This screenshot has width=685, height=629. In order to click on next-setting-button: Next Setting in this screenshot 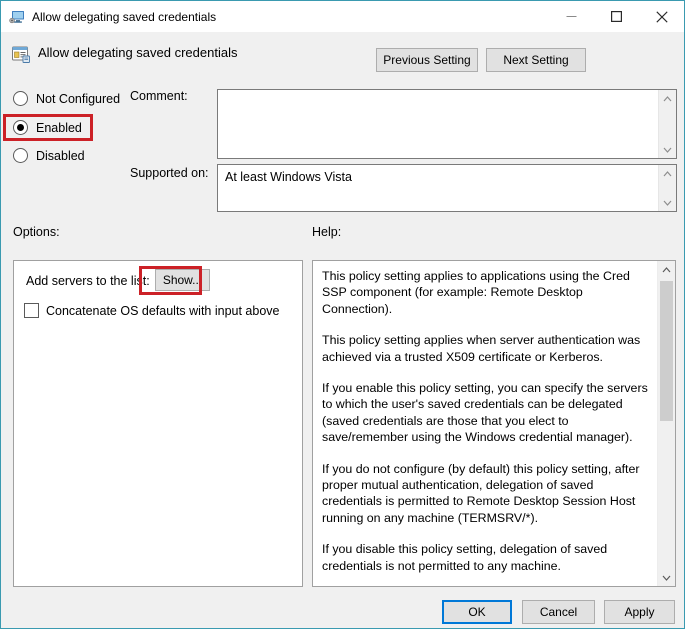, I will do `click(536, 60)`.